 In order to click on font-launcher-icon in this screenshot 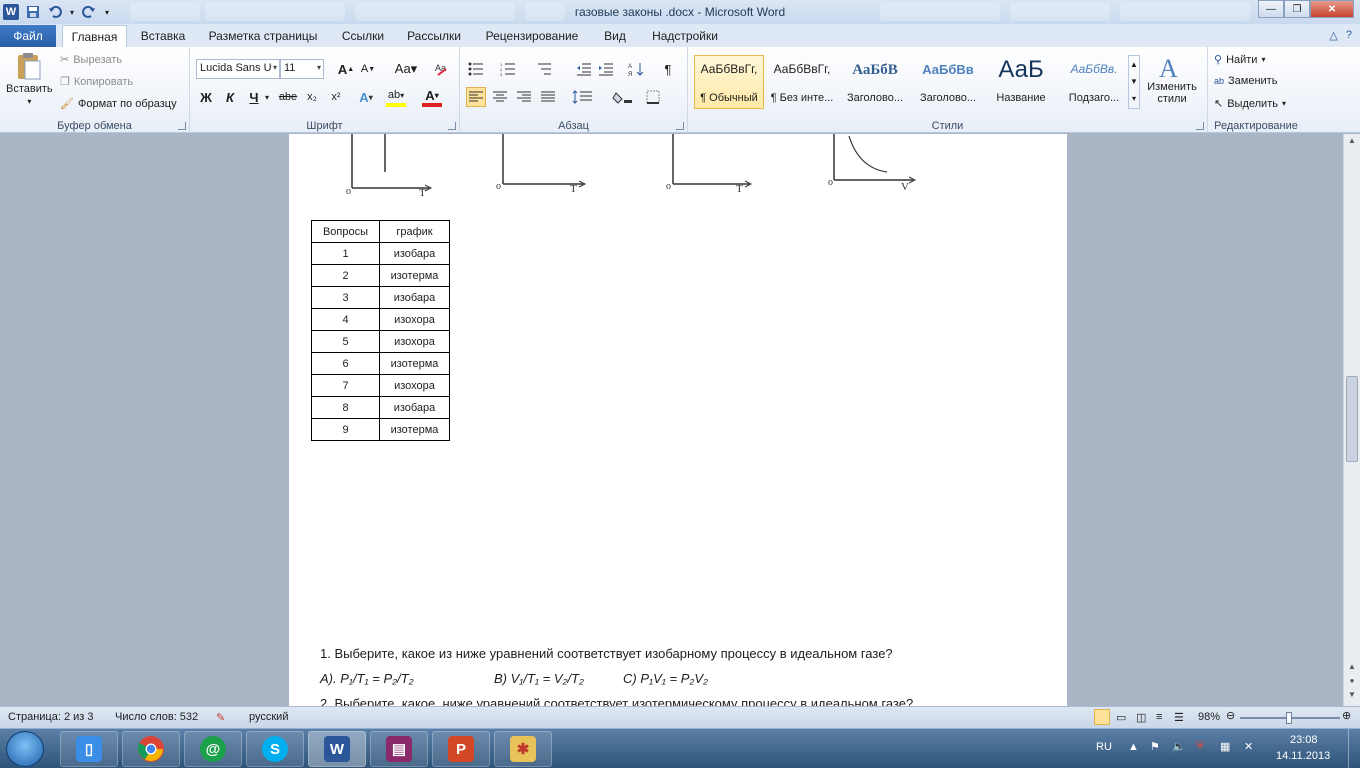, I will do `click(452, 126)`.